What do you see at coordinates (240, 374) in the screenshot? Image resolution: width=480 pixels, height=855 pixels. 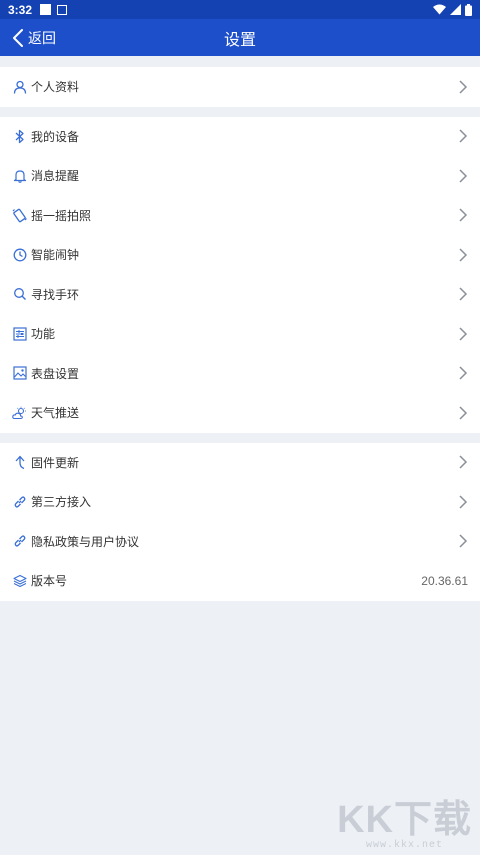 I see `settings-item-watch-face: 表盘设置` at bounding box center [240, 374].